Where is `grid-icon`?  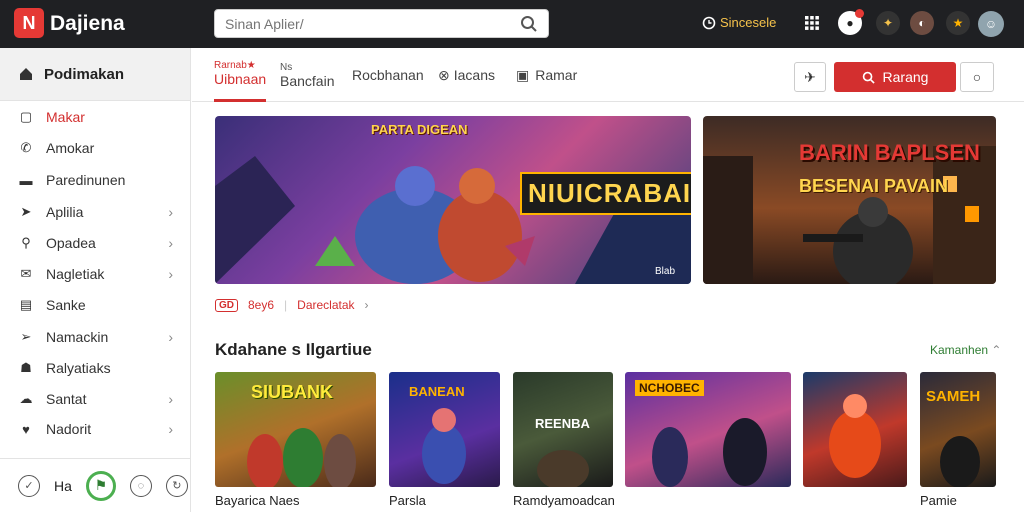 grid-icon is located at coordinates (812, 23).